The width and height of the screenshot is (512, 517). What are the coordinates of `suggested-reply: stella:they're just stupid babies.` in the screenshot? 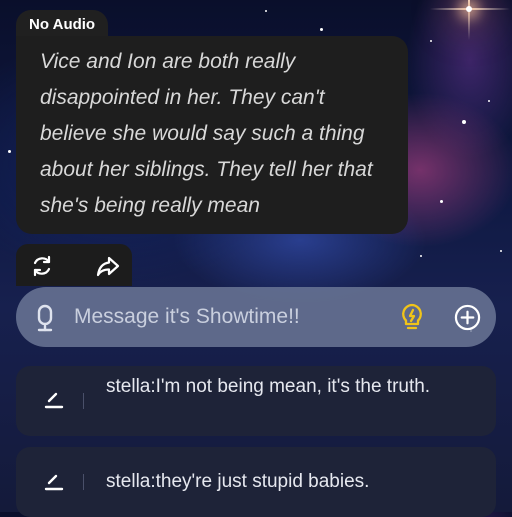 It's located at (256, 482).